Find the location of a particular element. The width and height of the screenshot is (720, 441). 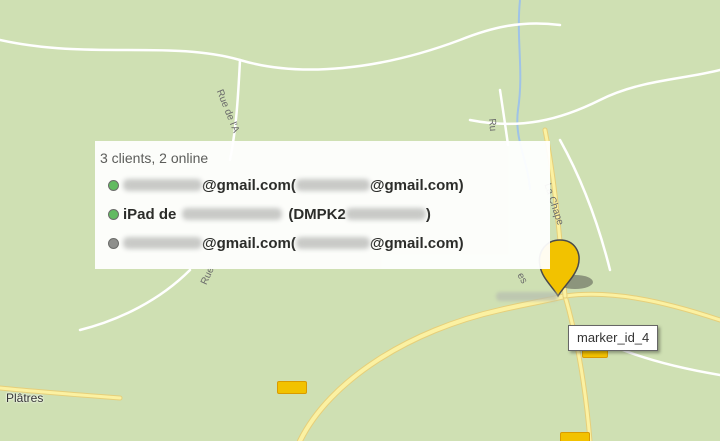

map-marker is located at coordinates (560, 268).